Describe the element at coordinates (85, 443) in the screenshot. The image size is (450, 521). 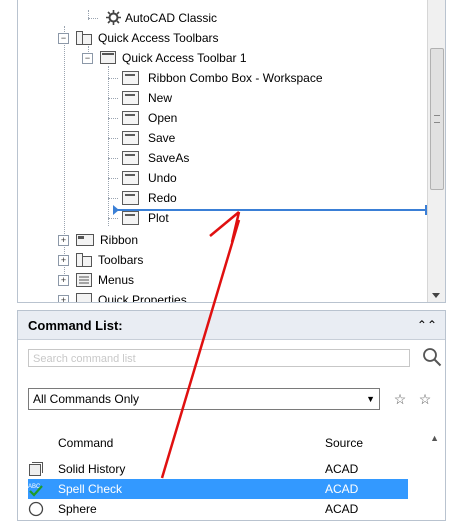
I see `column-header-command: Command` at that location.